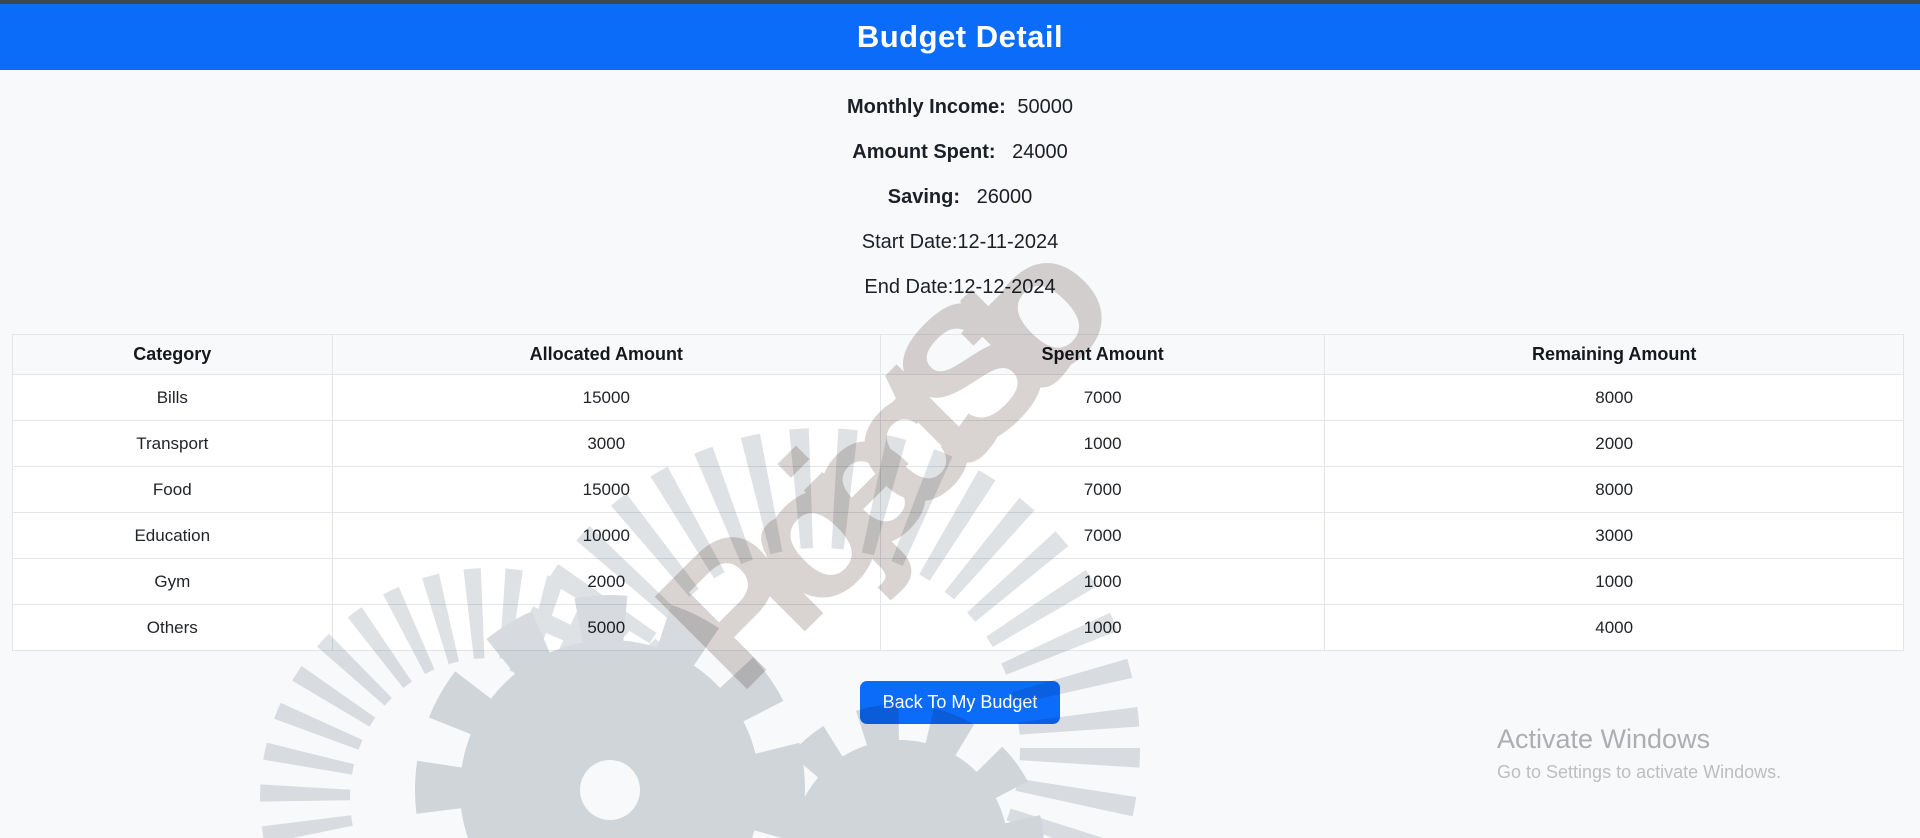 Image resolution: width=1920 pixels, height=838 pixels. Describe the element at coordinates (172, 443) in the screenshot. I see `cell-category: Transport` at that location.